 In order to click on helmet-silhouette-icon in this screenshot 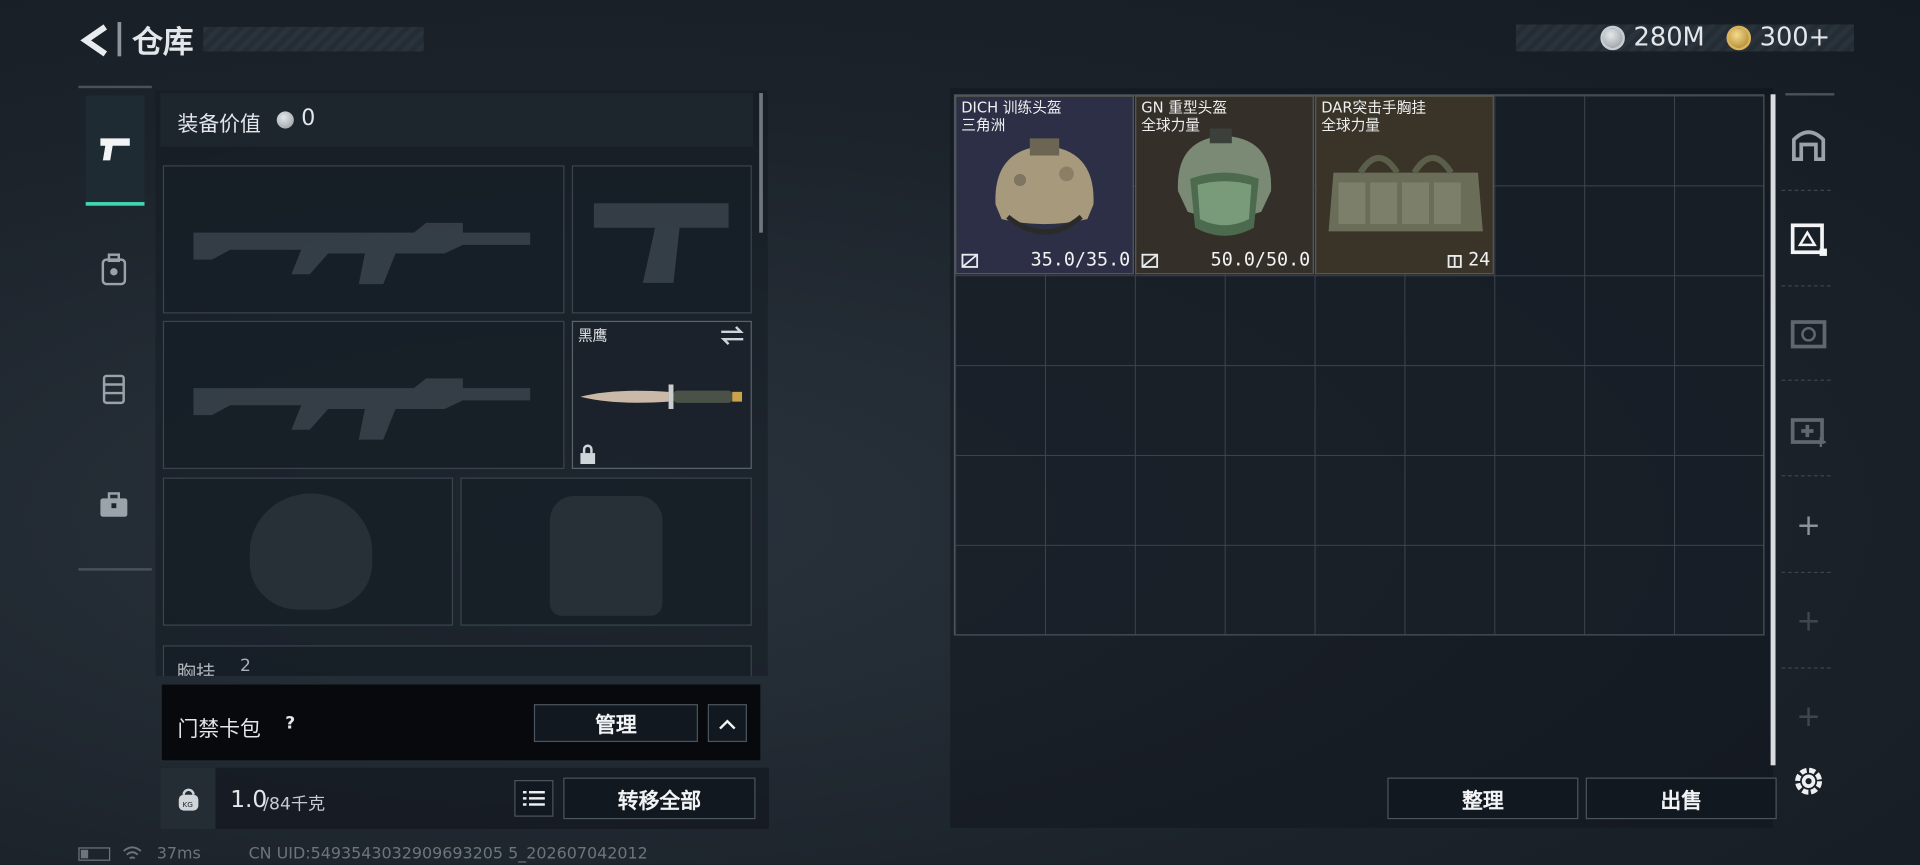, I will do `click(311, 551)`.